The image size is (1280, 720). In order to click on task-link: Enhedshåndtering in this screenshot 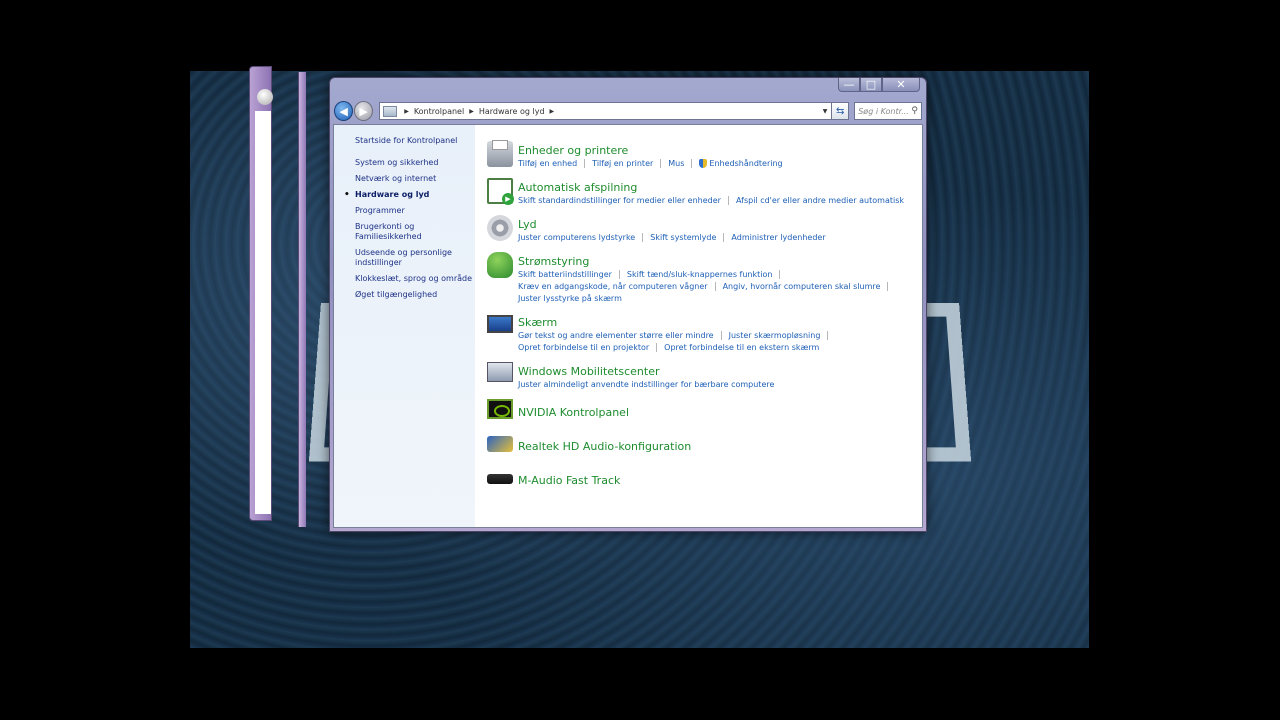, I will do `click(745, 163)`.